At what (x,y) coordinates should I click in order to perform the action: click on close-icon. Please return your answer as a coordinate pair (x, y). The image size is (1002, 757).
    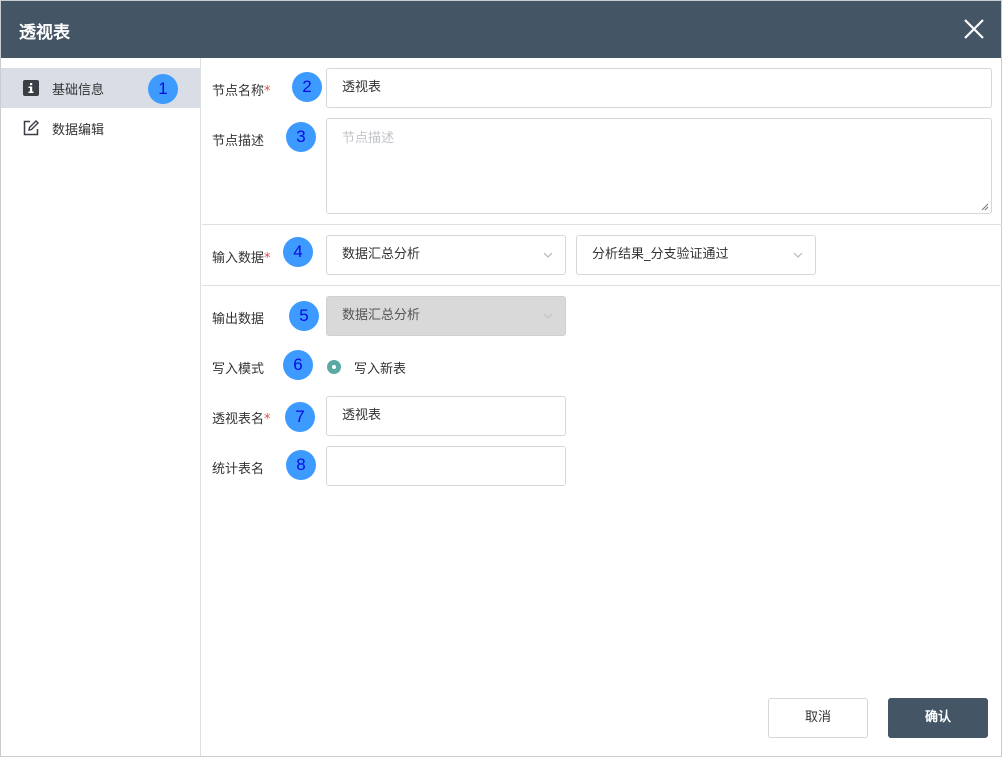
    Looking at the image, I should click on (974, 29).